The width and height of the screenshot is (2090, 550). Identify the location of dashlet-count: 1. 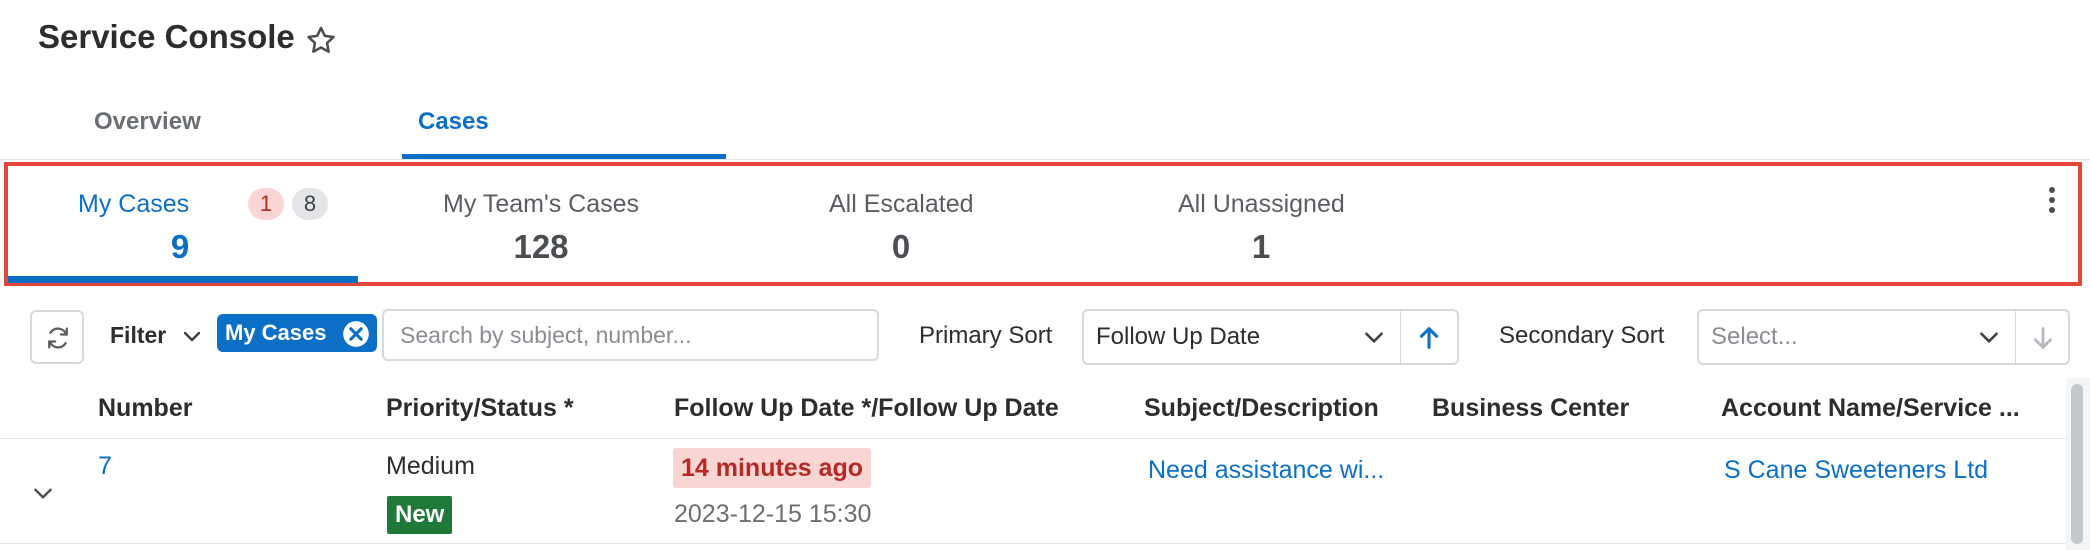
(1261, 246).